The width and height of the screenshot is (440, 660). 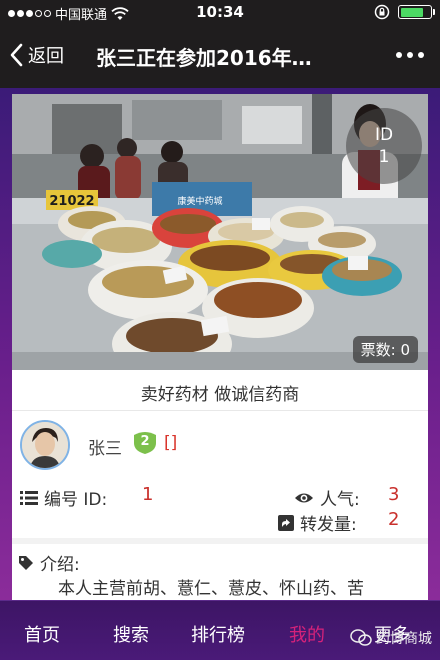 I want to click on status-bar: 中国联通 10:34, so click(x=220, y=12).